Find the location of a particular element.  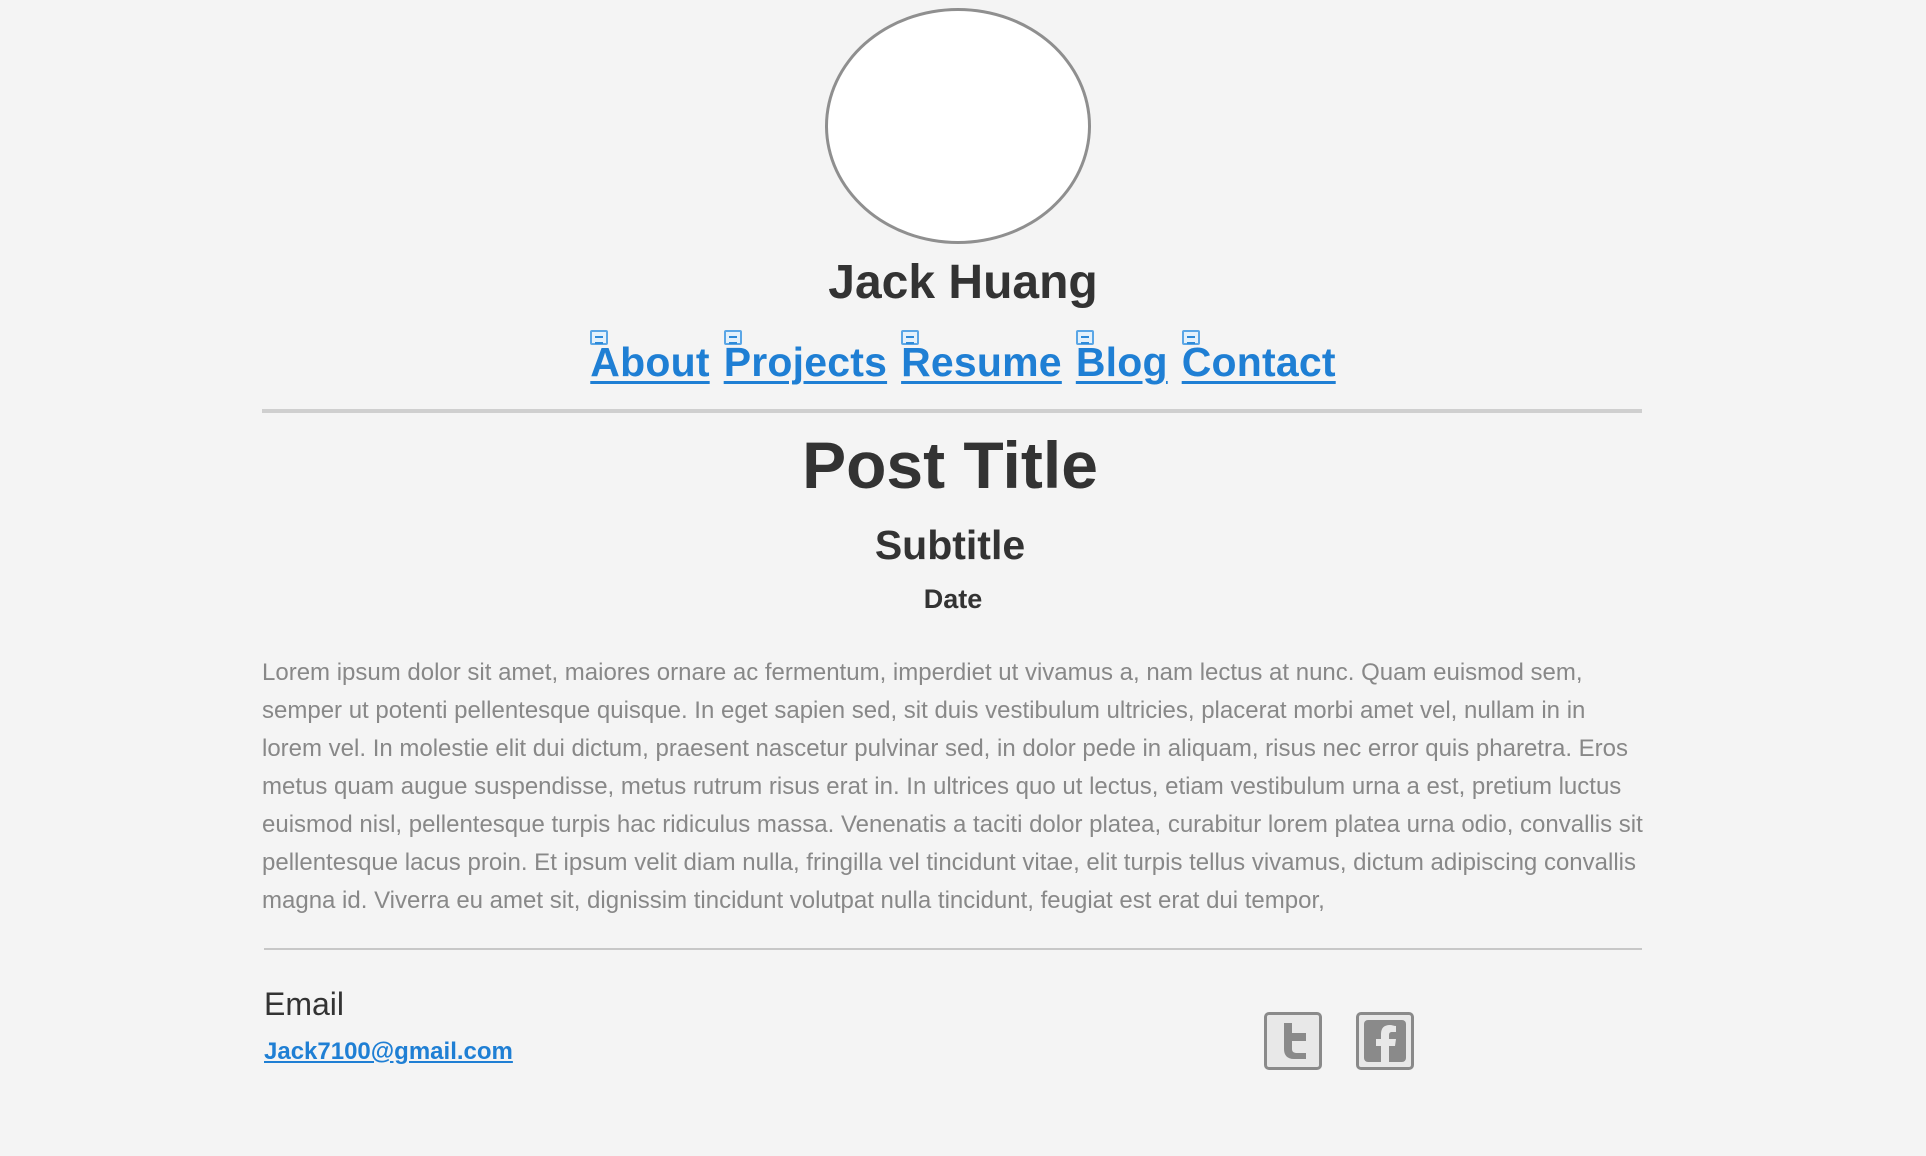

nav-link-about: About is located at coordinates (649, 360).